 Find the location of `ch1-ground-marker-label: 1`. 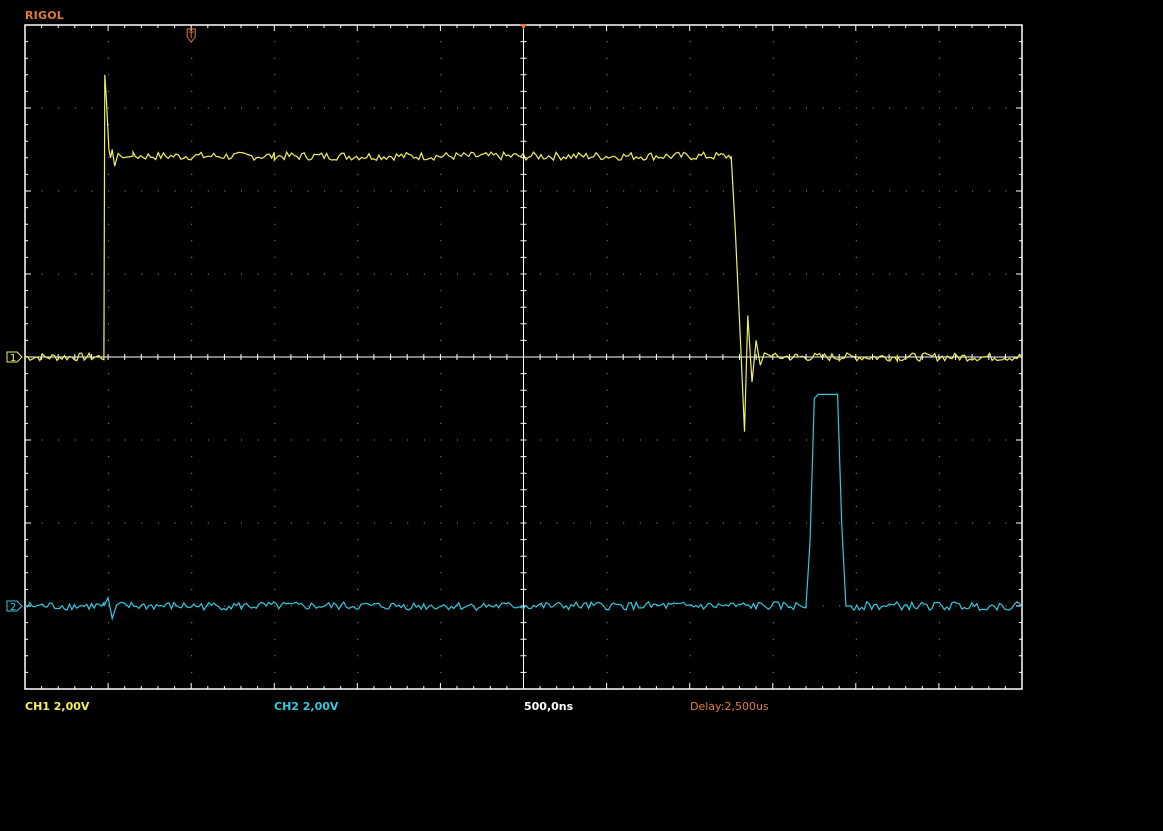

ch1-ground-marker-label: 1 is located at coordinates (13, 358).